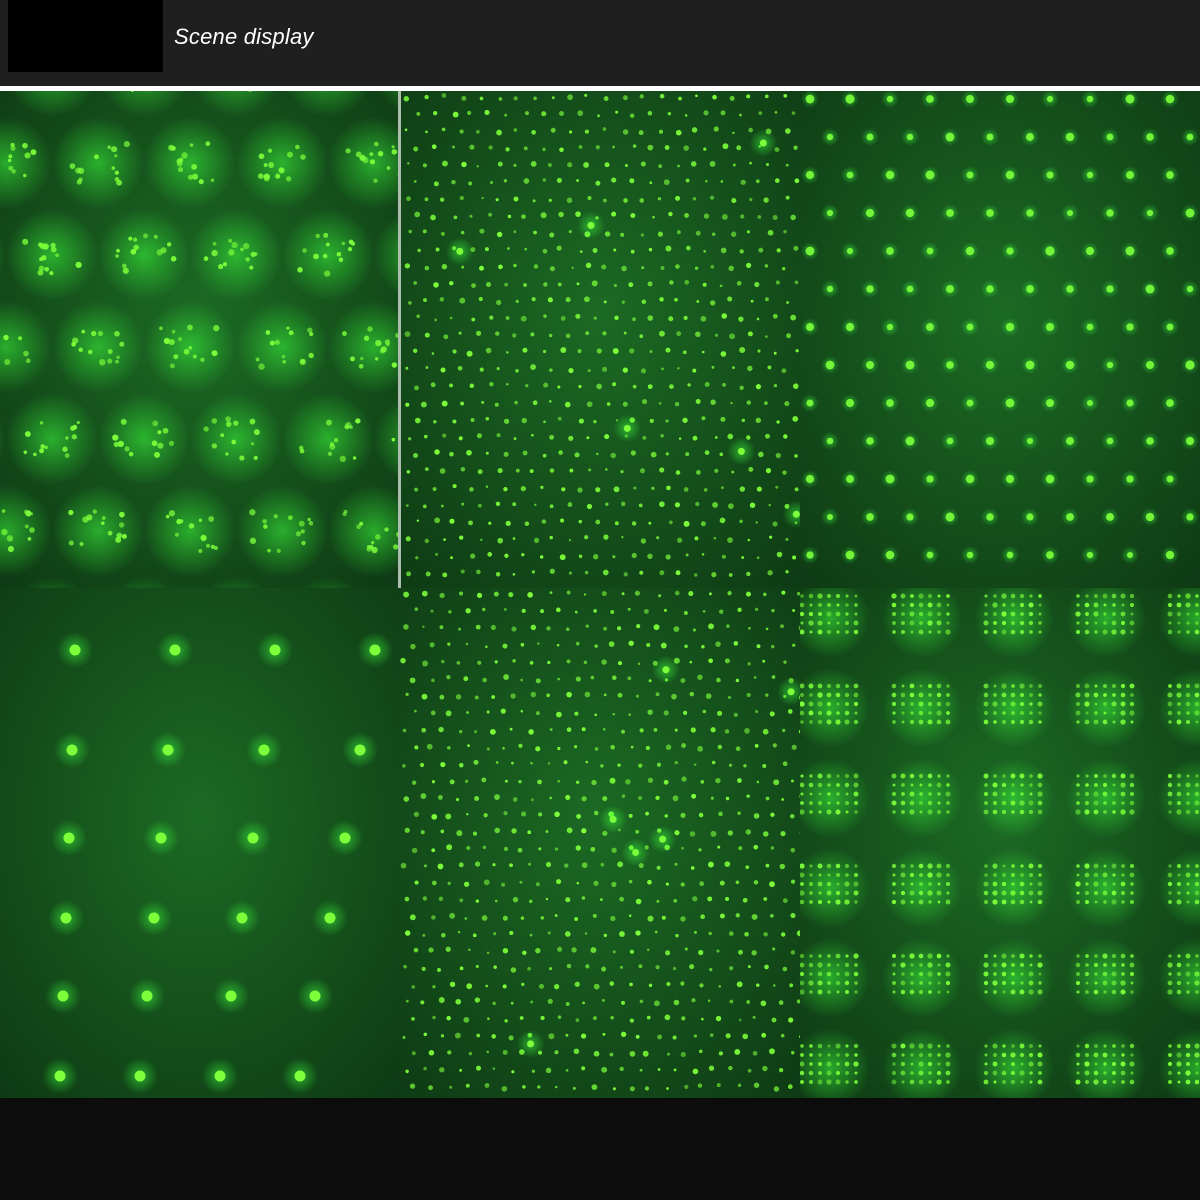 This screenshot has width=1200, height=1200. What do you see at coordinates (399, 339) in the screenshot?
I see `panel-divider` at bounding box center [399, 339].